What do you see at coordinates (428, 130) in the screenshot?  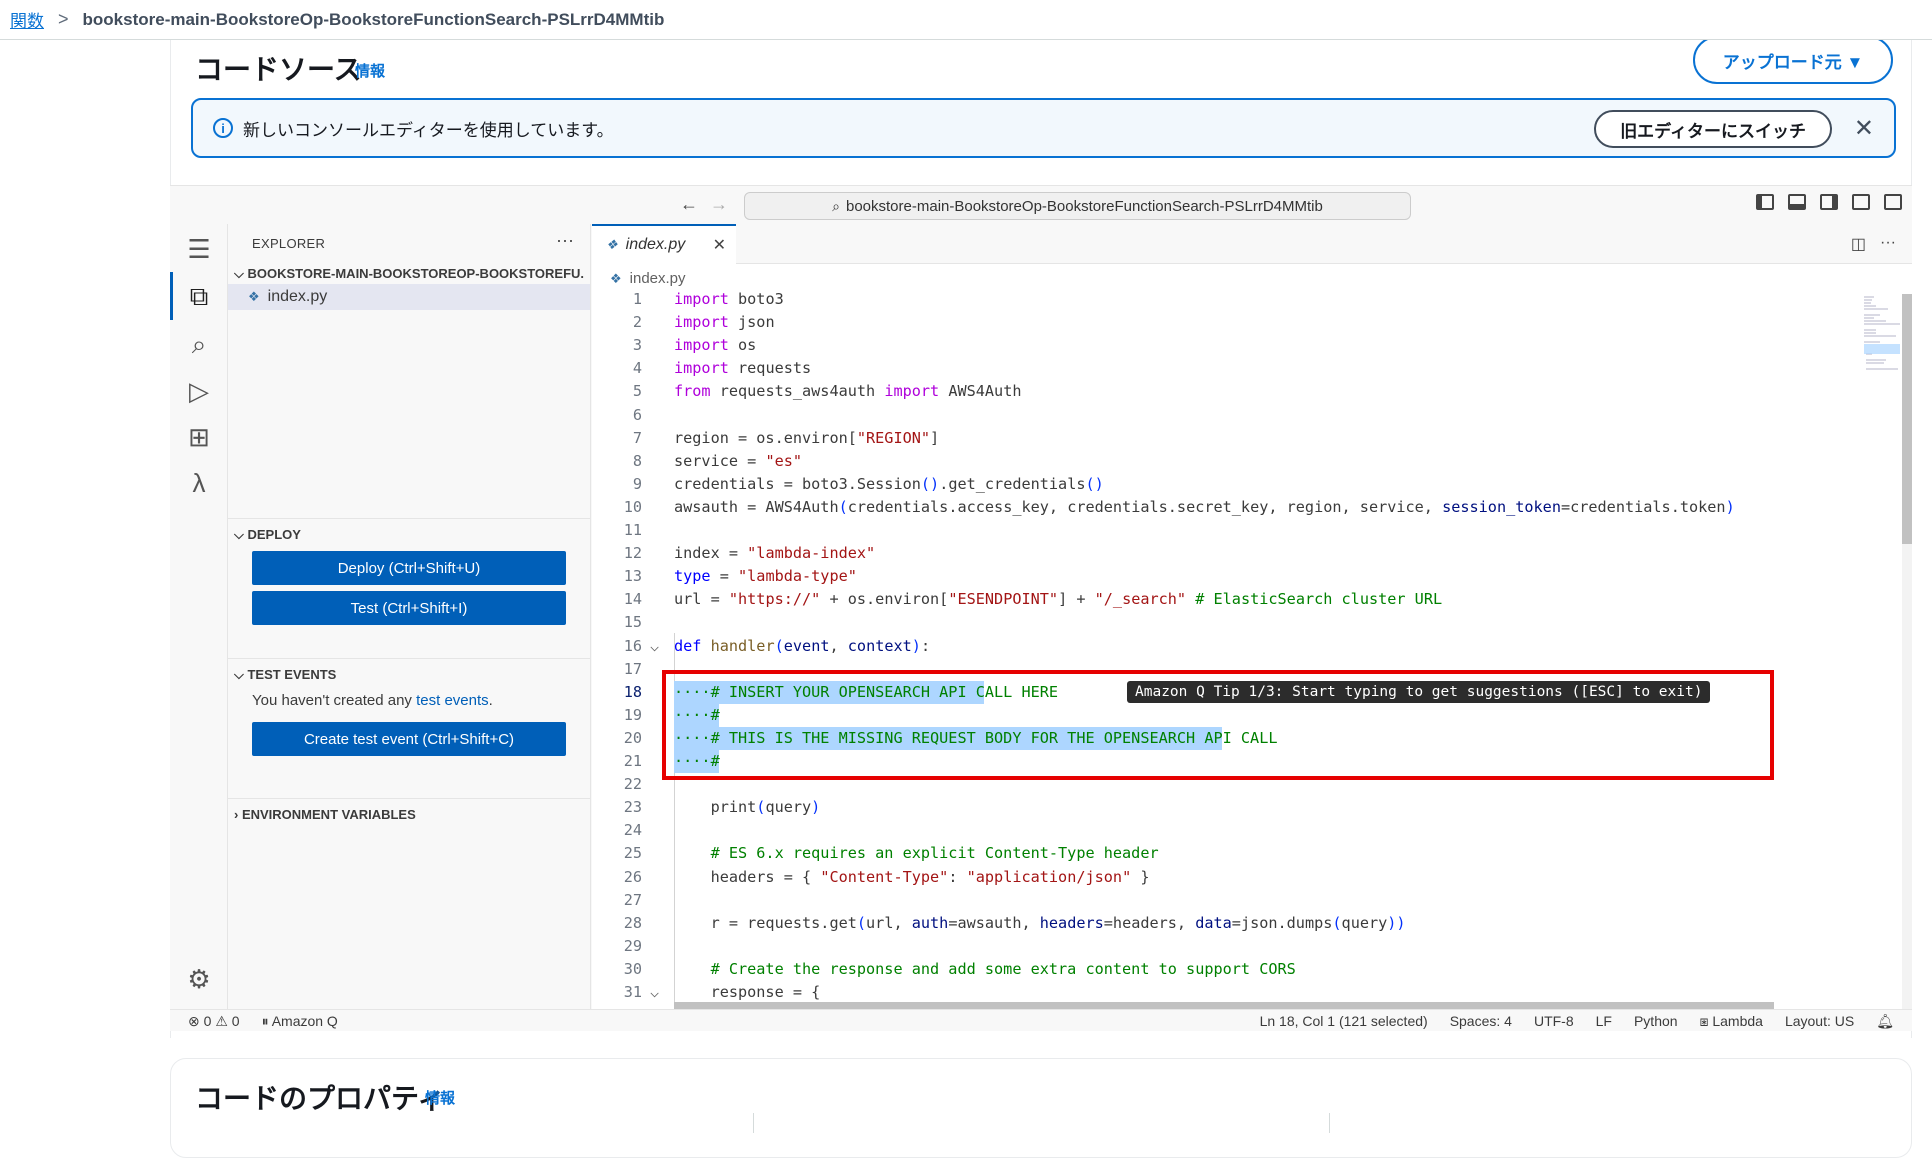 I see `banner-message: 新しいコンソールエディターを使用しています。` at bounding box center [428, 130].